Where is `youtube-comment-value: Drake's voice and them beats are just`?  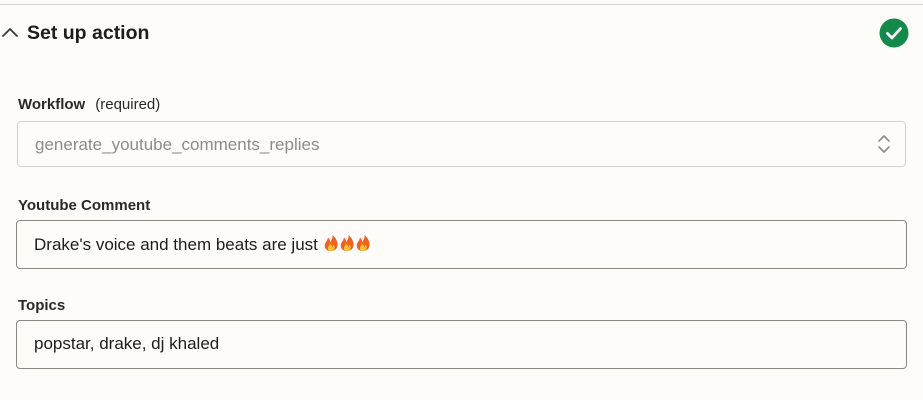
youtube-comment-value: Drake's voice and them beats are just is located at coordinates (203, 245).